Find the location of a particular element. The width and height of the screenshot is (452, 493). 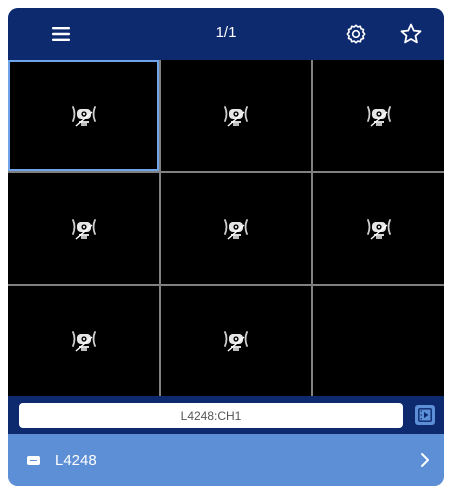

channel-bar: L4248:CH1 is located at coordinates (226, 415).